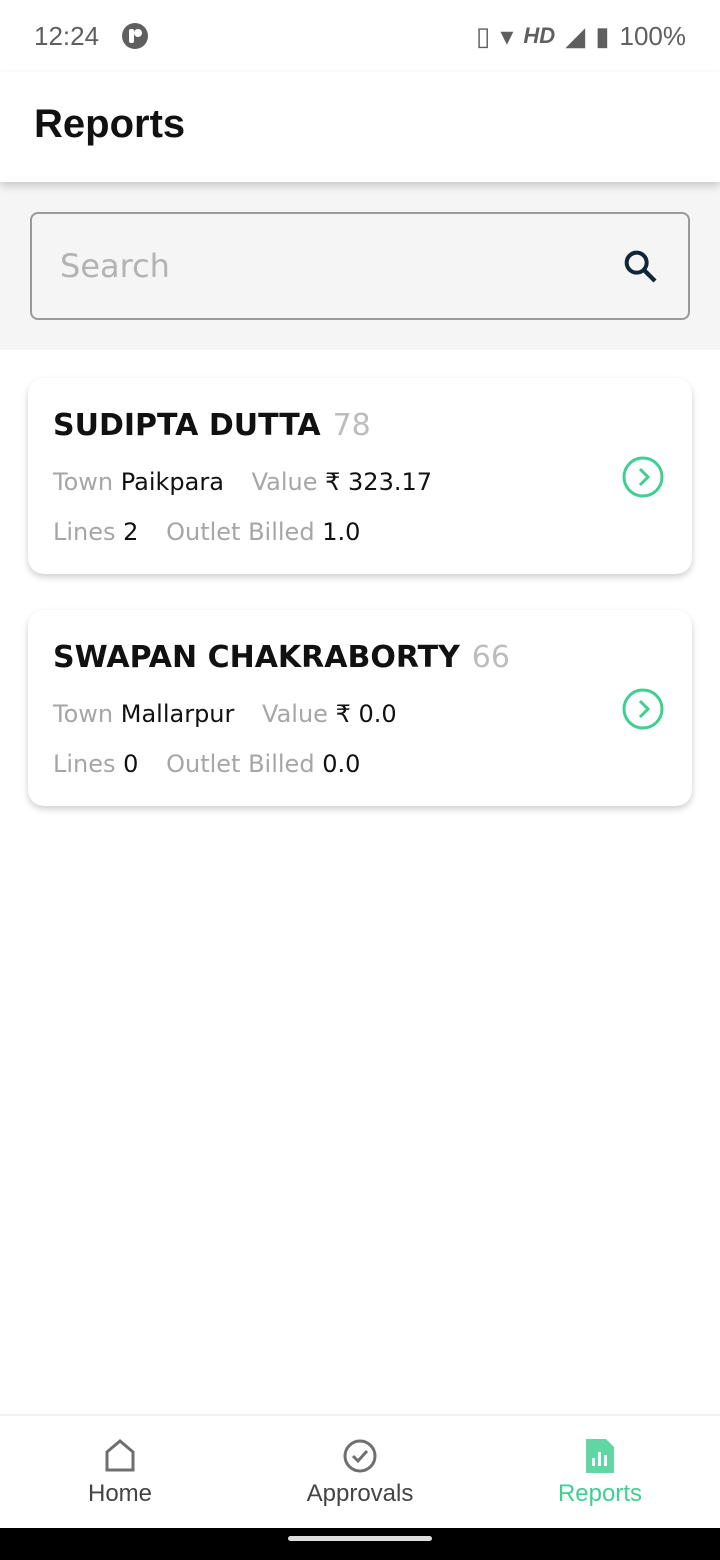  I want to click on page-title: Reports, so click(110, 124).